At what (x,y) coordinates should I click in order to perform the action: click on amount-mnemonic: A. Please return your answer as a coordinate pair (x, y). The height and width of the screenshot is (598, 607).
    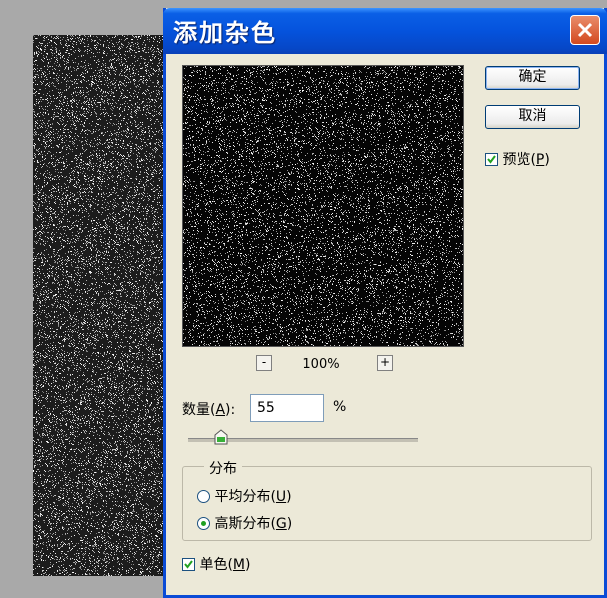
    Looking at the image, I should click on (220, 410).